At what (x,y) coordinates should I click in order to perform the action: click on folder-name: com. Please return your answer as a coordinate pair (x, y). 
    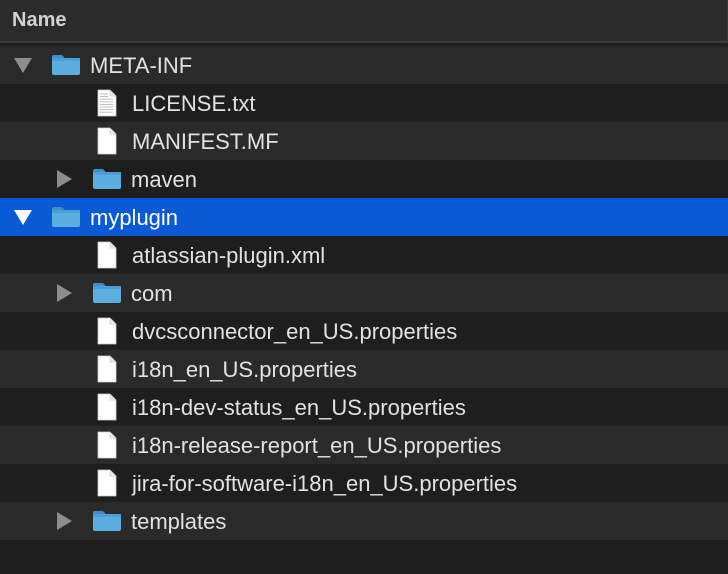
    Looking at the image, I should click on (152, 293).